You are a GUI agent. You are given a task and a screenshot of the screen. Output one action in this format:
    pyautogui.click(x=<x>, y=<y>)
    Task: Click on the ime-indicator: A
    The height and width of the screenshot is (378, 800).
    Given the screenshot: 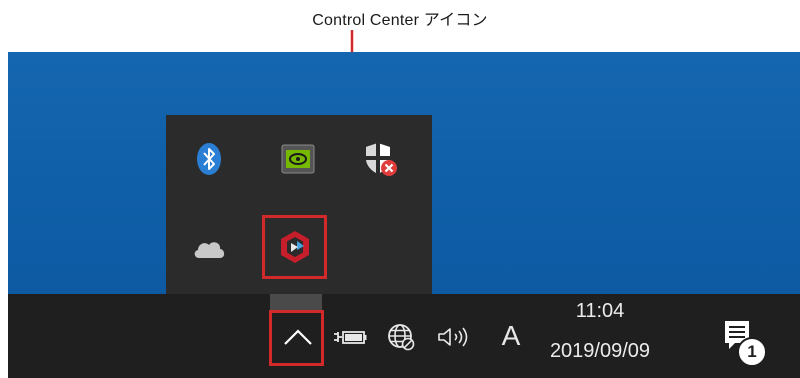 What is the action you would take?
    pyautogui.click(x=511, y=336)
    